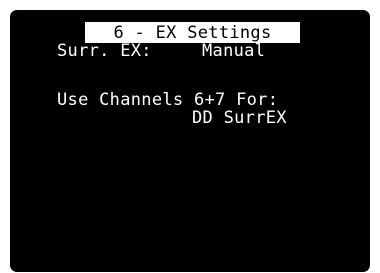  Describe the element at coordinates (192, 32) in the screenshot. I see `menu-title: 6 - EX Settings` at that location.